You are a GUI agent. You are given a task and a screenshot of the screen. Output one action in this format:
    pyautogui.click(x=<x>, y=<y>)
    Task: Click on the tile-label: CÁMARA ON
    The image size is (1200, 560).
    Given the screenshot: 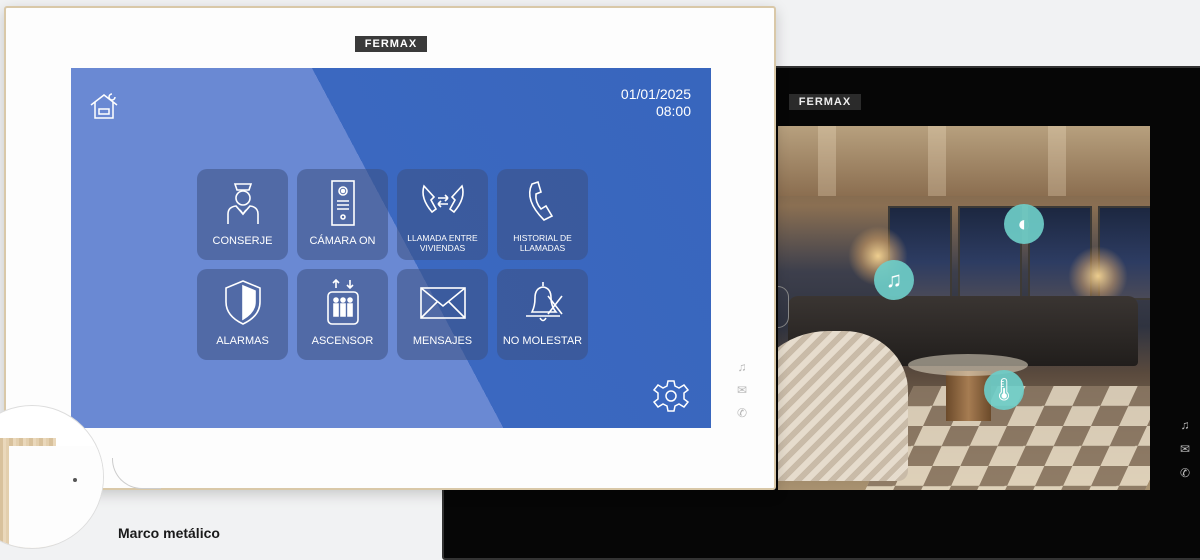 What is the action you would take?
    pyautogui.click(x=342, y=241)
    